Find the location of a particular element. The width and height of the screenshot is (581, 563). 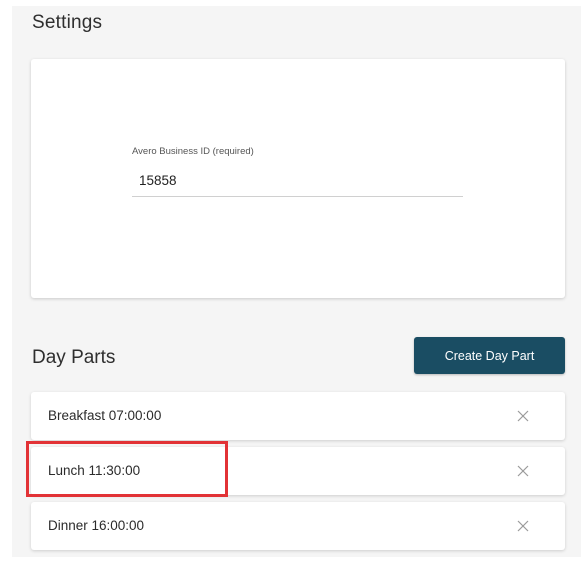

day-part-row-lunch: Lunch 11:30:00 is located at coordinates (298, 471).